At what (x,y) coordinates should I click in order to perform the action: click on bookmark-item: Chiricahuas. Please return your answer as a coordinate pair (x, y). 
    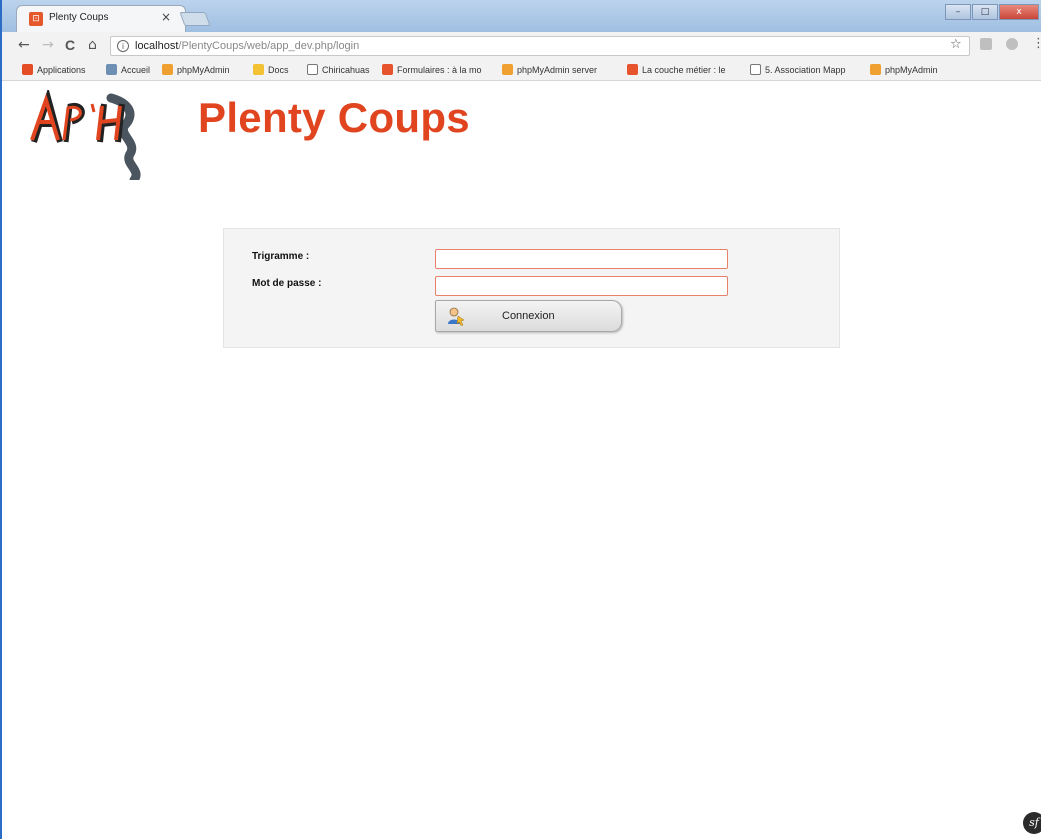
    Looking at the image, I should click on (338, 69).